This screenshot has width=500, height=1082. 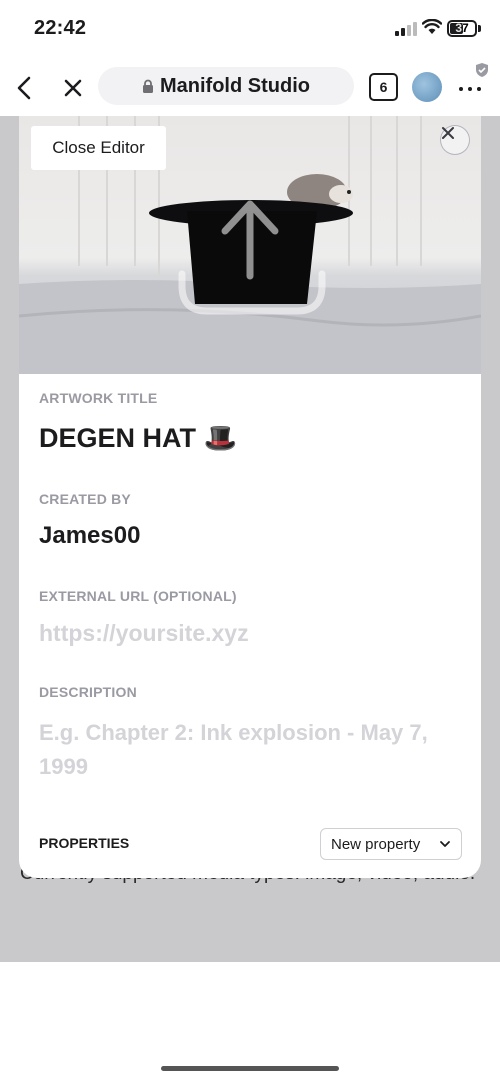 What do you see at coordinates (235, 85) in the screenshot?
I see `site-title: Manifold Studio` at bounding box center [235, 85].